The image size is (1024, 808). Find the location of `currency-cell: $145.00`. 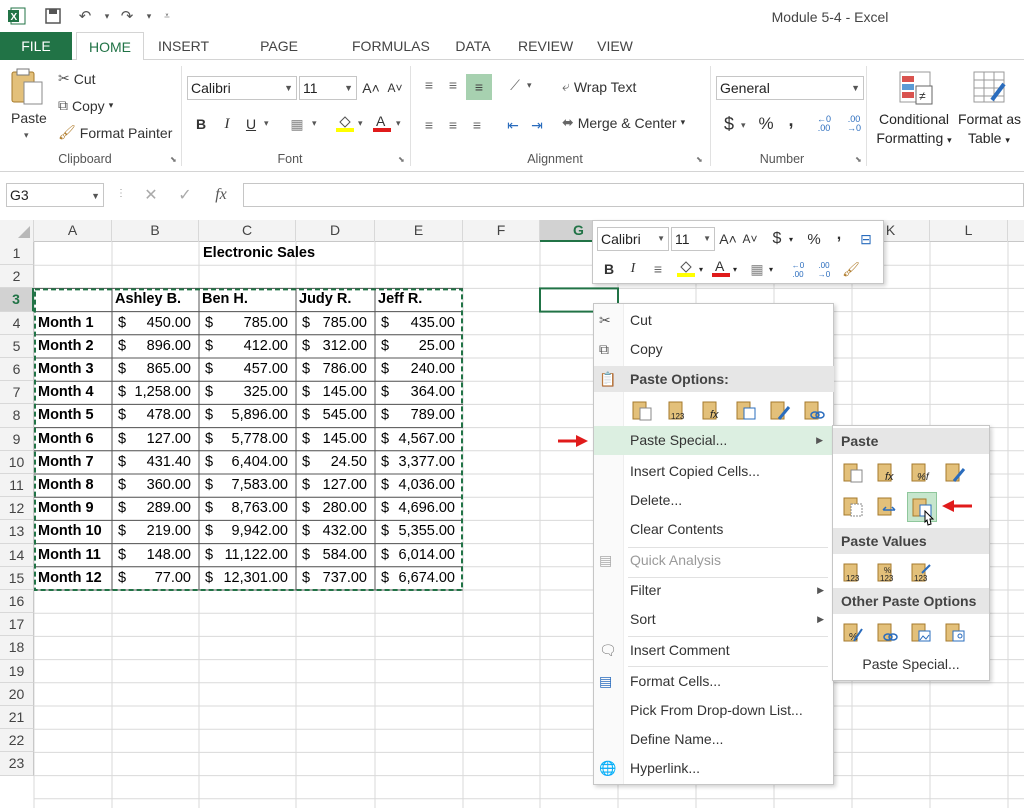

currency-cell: $145.00 is located at coordinates (335, 439).